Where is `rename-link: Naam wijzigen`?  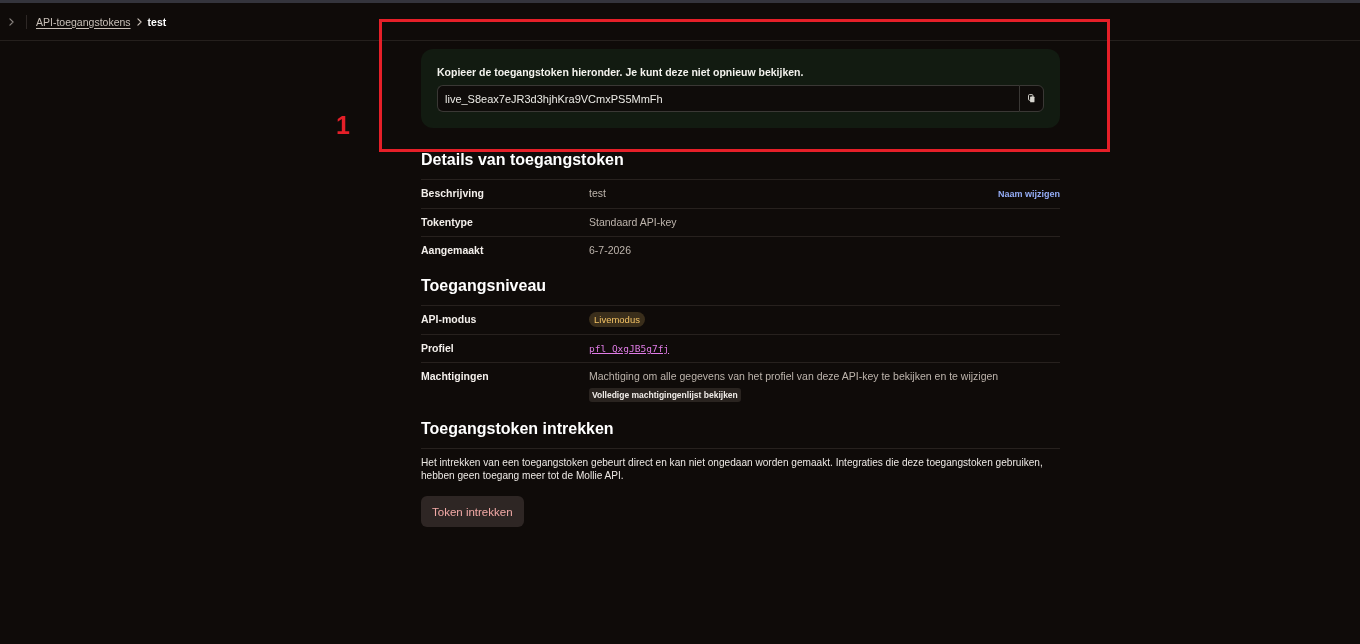 rename-link: Naam wijzigen is located at coordinates (1029, 194).